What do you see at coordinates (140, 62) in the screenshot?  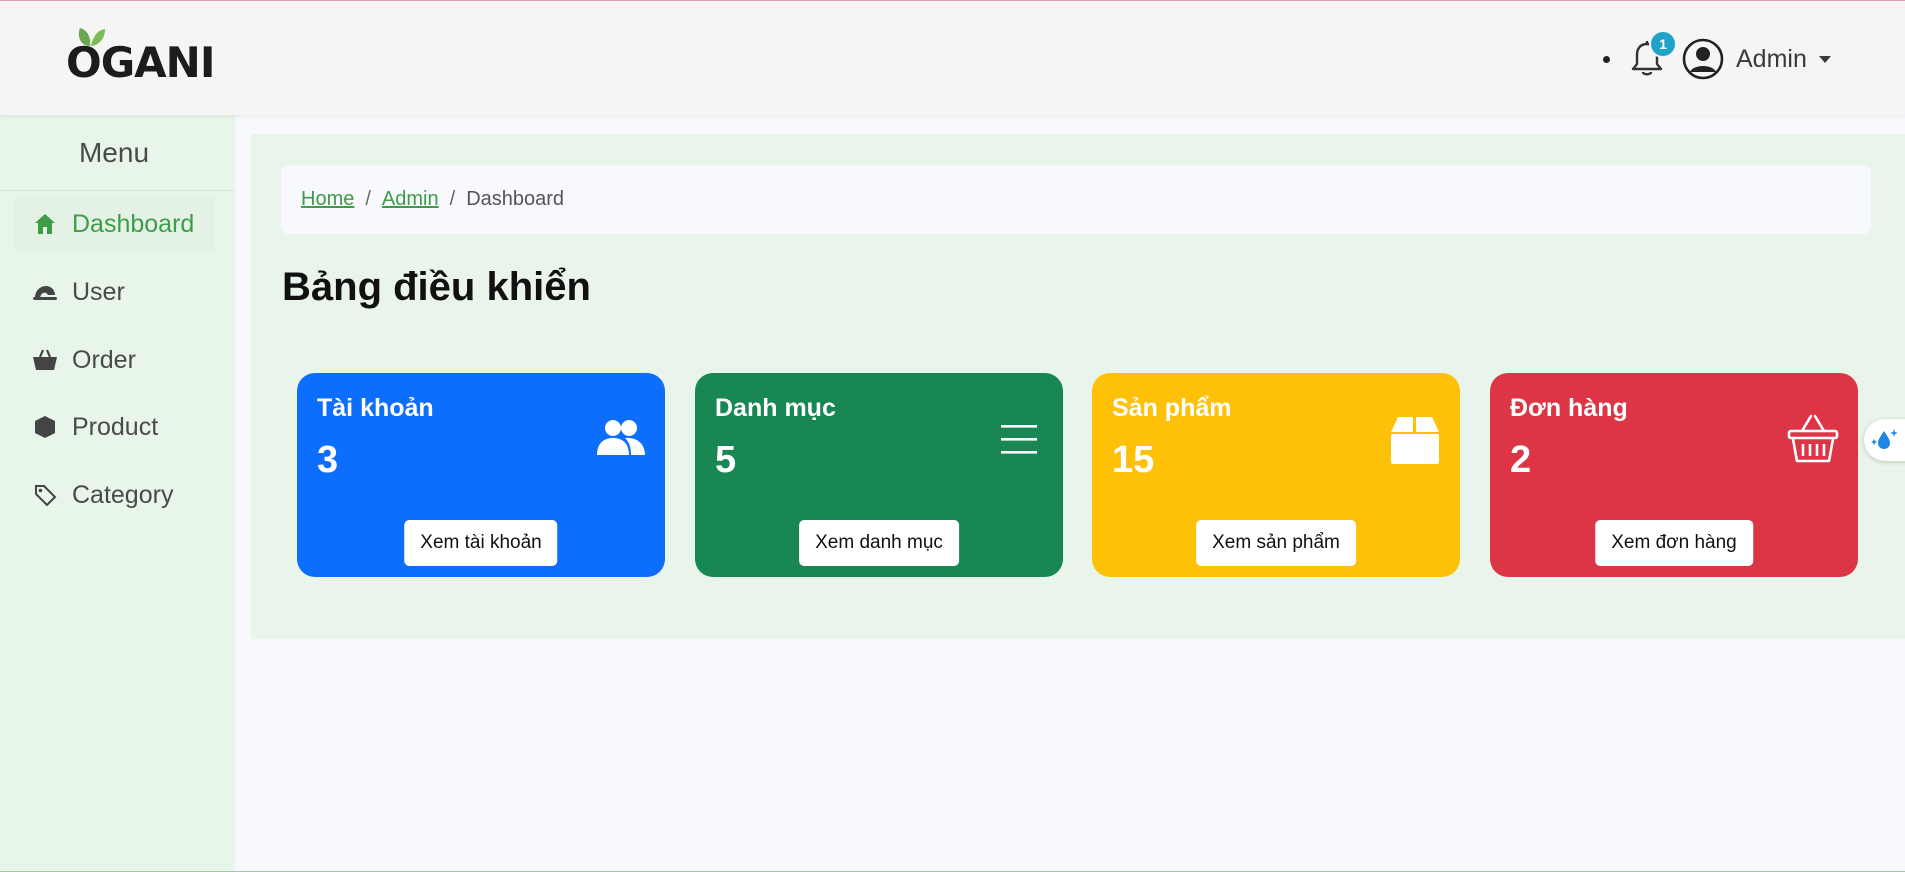 I see `logo-text: OGANI` at bounding box center [140, 62].